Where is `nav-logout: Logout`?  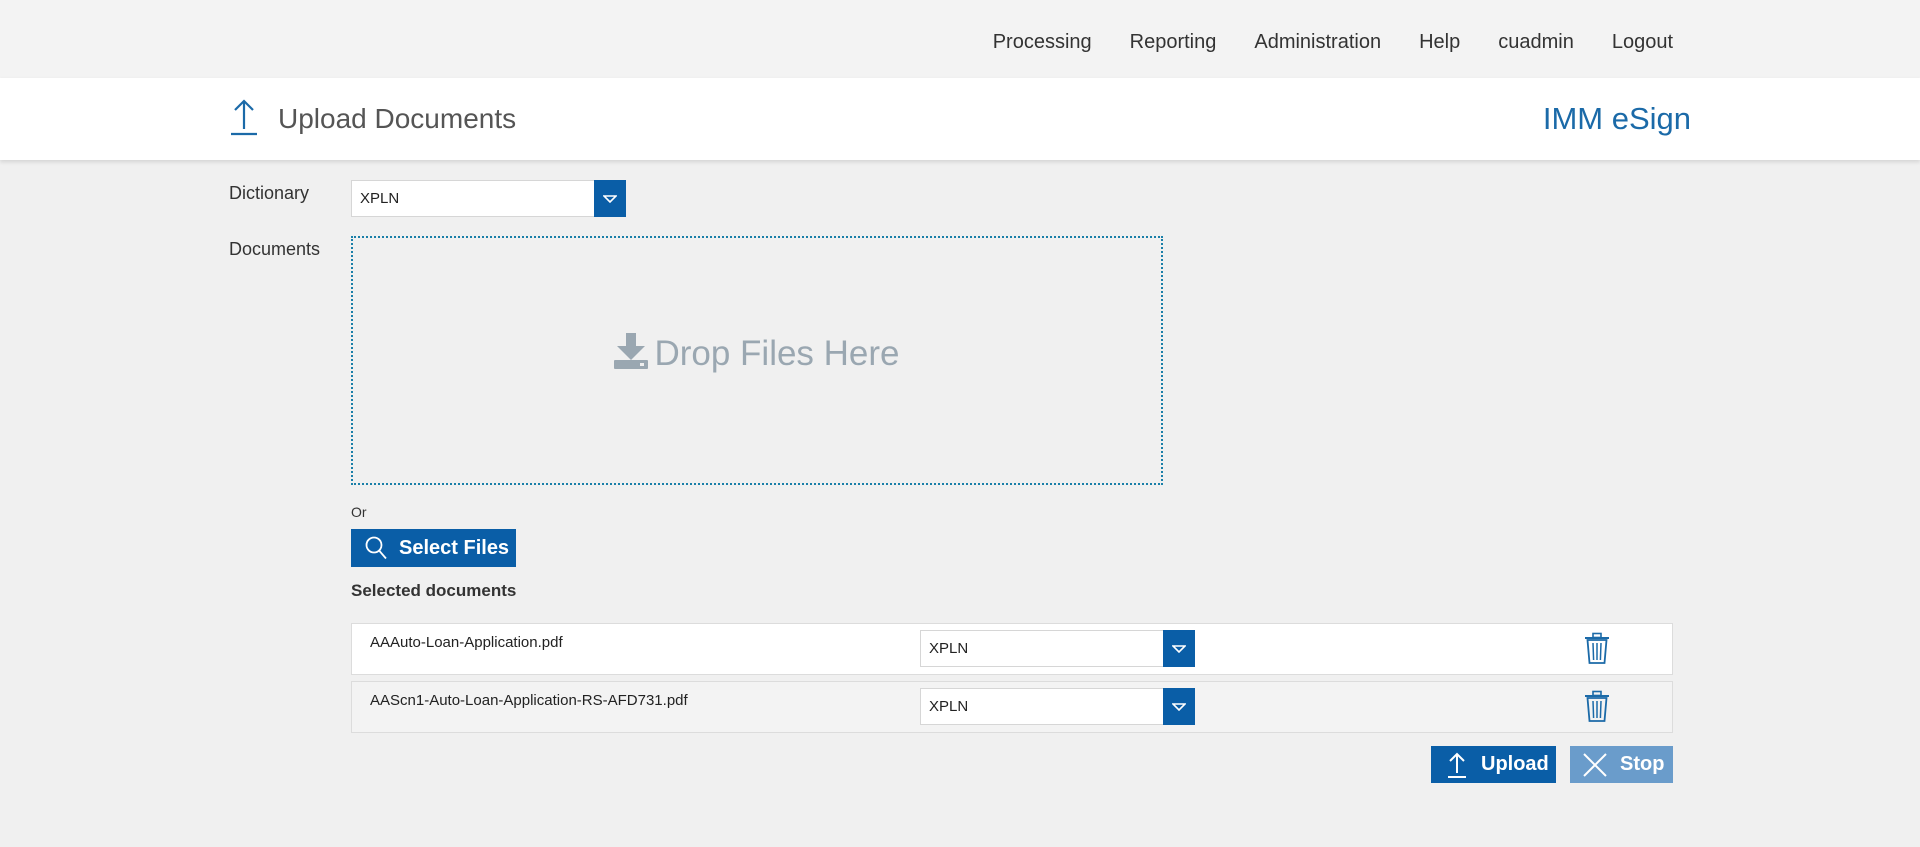 nav-logout: Logout is located at coordinates (1642, 42).